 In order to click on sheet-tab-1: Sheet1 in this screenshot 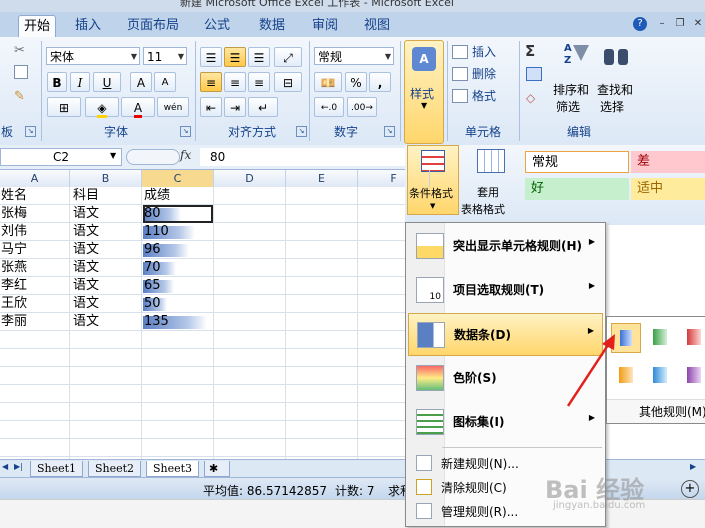, I will do `click(57, 469)`.